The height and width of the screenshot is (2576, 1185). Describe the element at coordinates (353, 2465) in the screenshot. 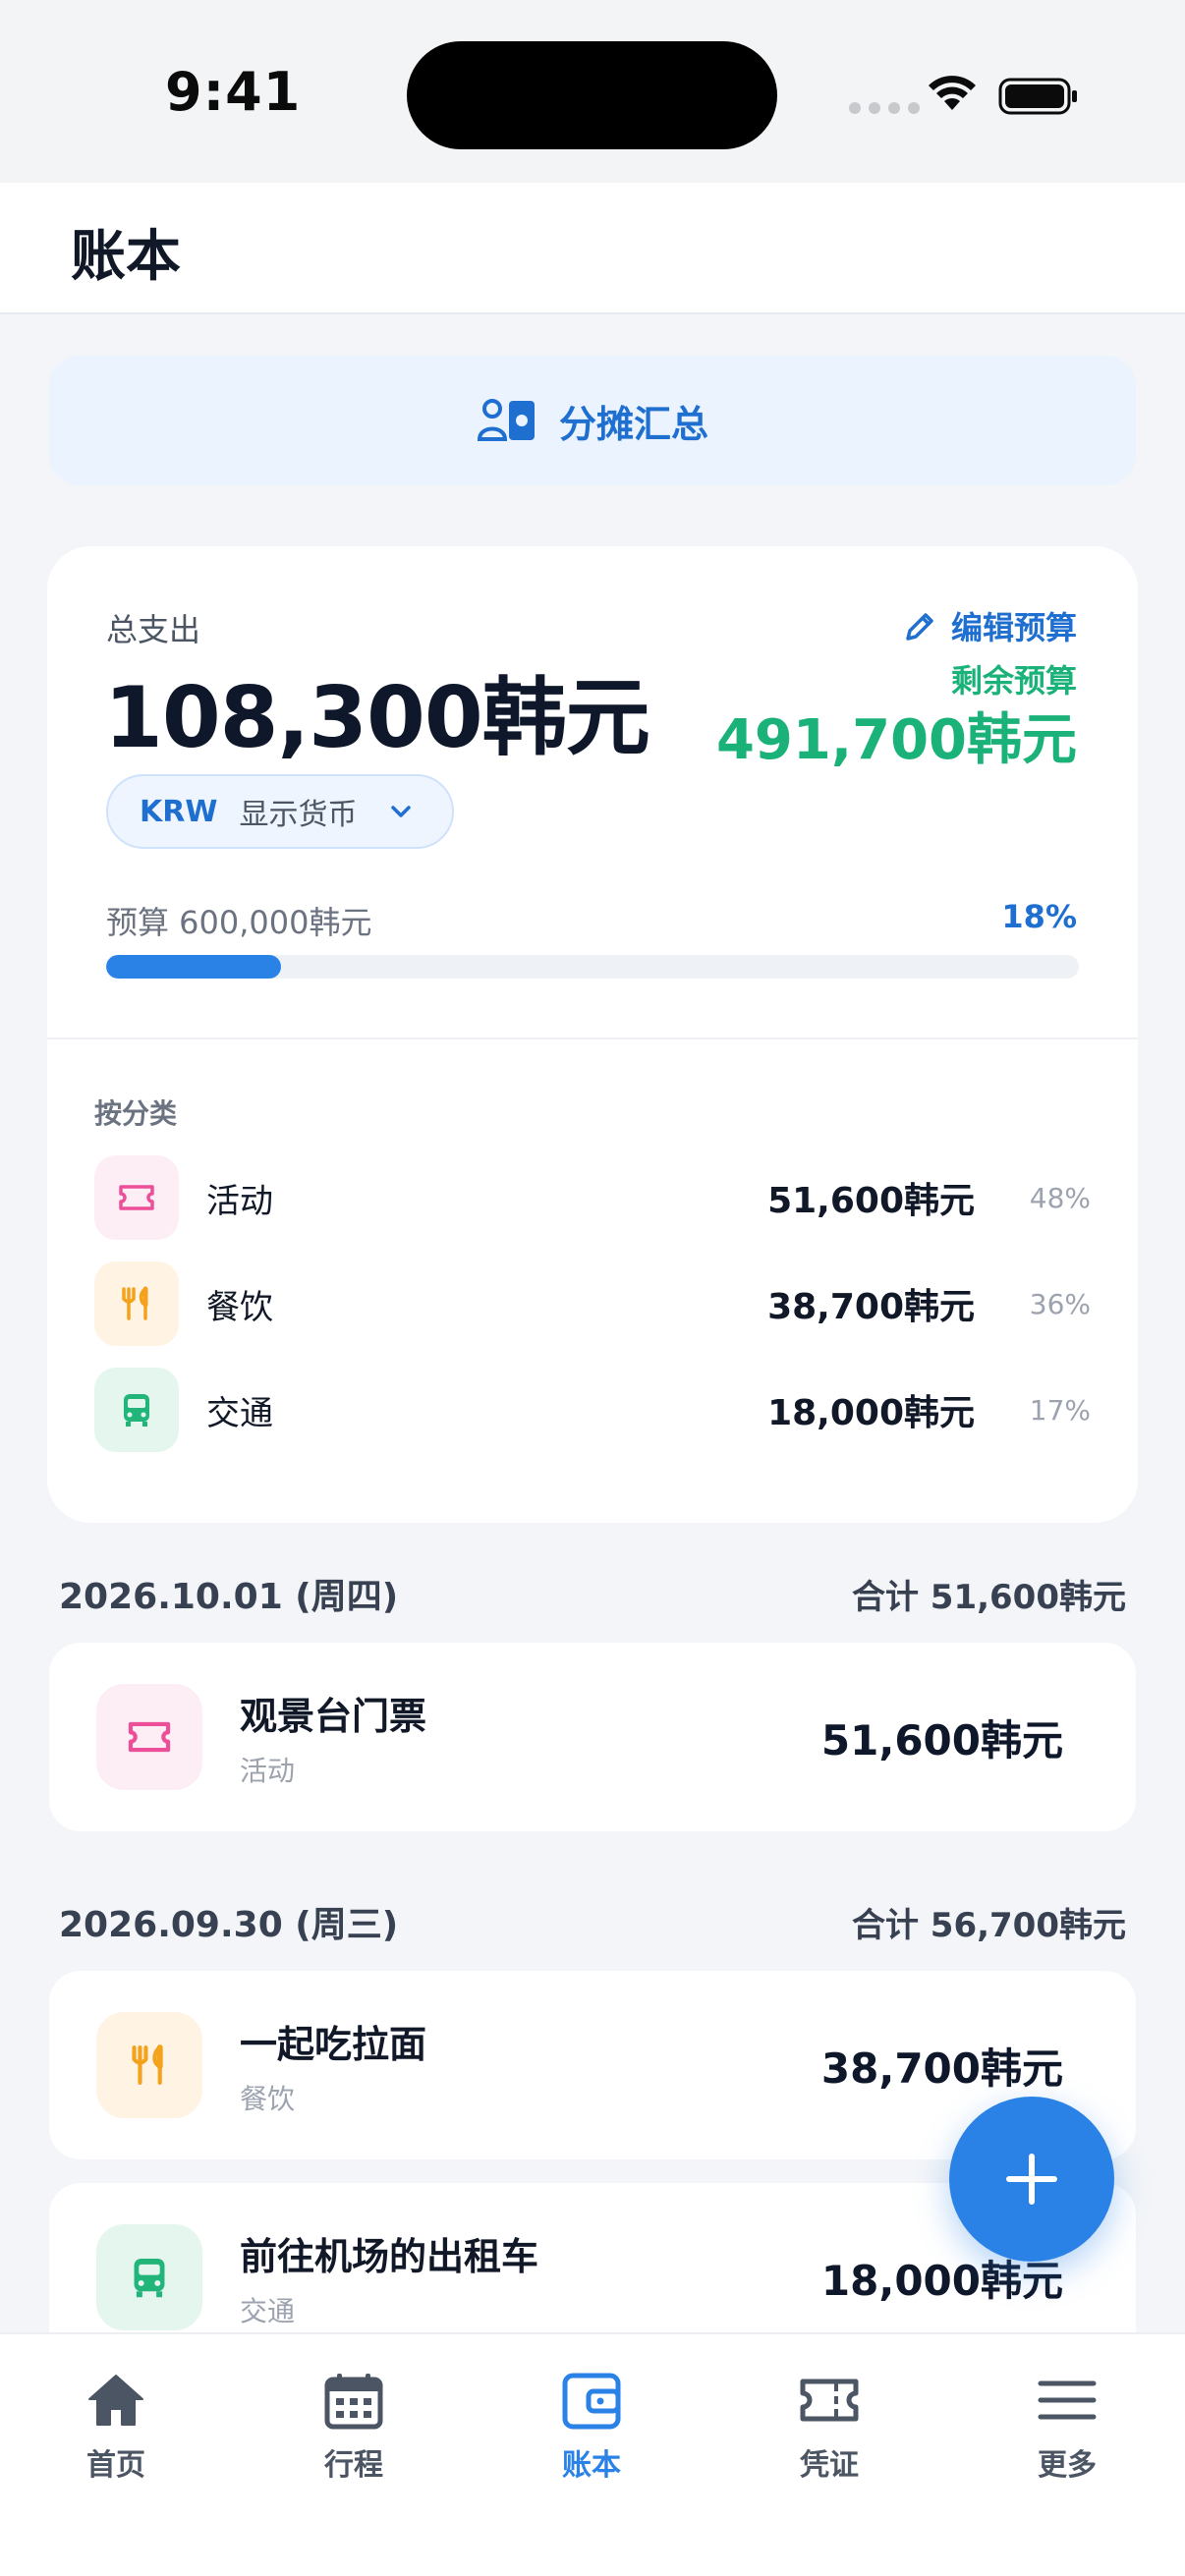

I see `tab-label: 行程` at that location.